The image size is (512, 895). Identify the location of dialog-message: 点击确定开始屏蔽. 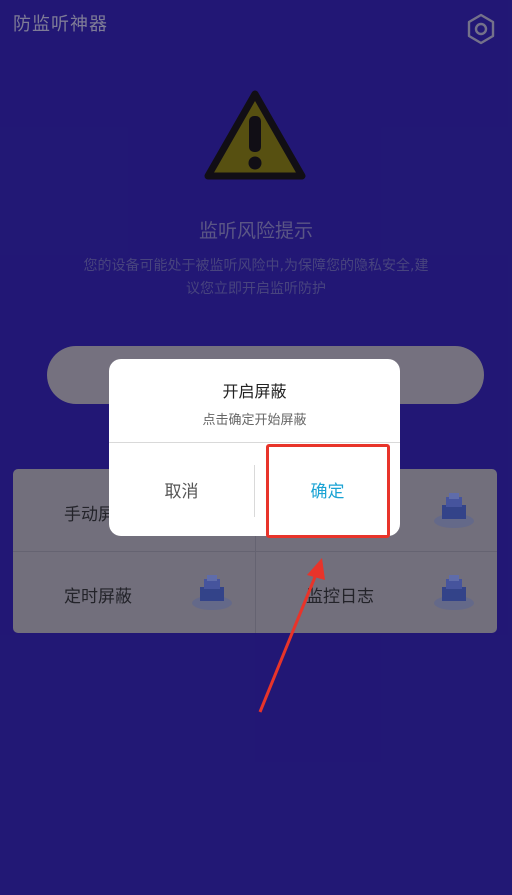
(254, 420).